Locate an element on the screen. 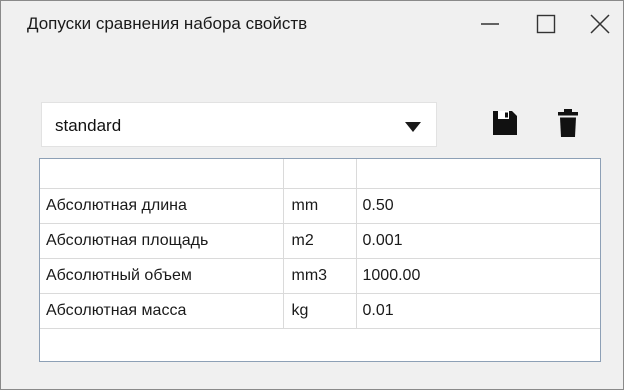 Image resolution: width=624 pixels, height=390 pixels. value-cell: 0.50 is located at coordinates (478, 206).